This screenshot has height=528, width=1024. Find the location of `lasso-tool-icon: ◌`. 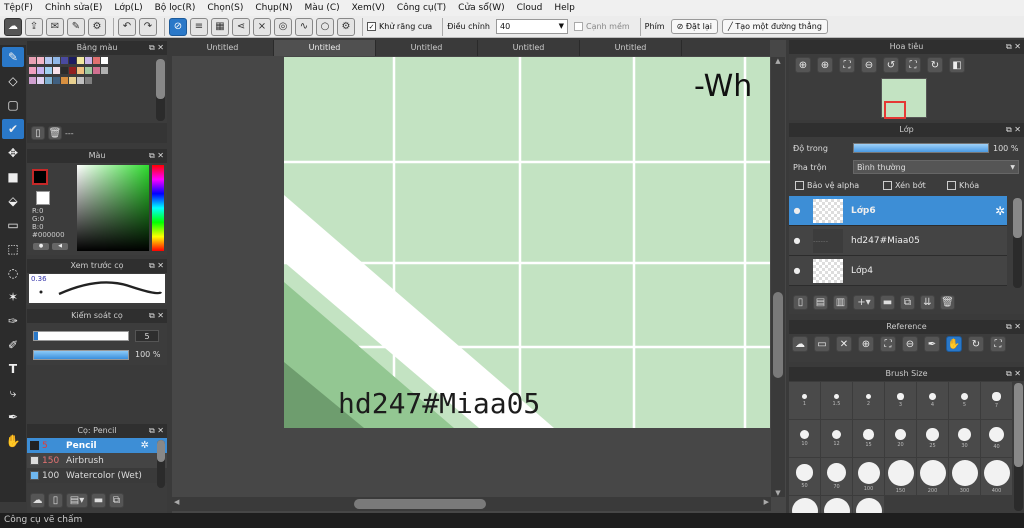

lasso-tool-icon: ◌ is located at coordinates (13, 273).